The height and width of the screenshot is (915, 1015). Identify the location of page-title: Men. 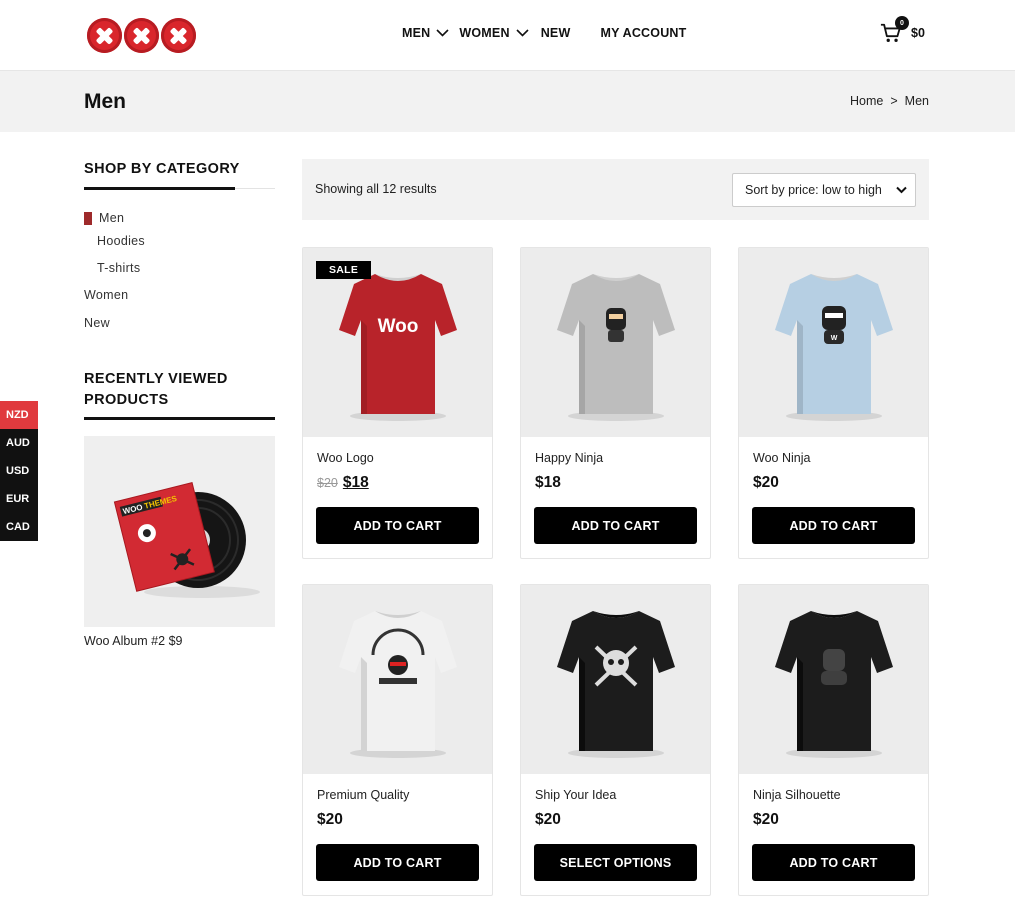
(105, 101).